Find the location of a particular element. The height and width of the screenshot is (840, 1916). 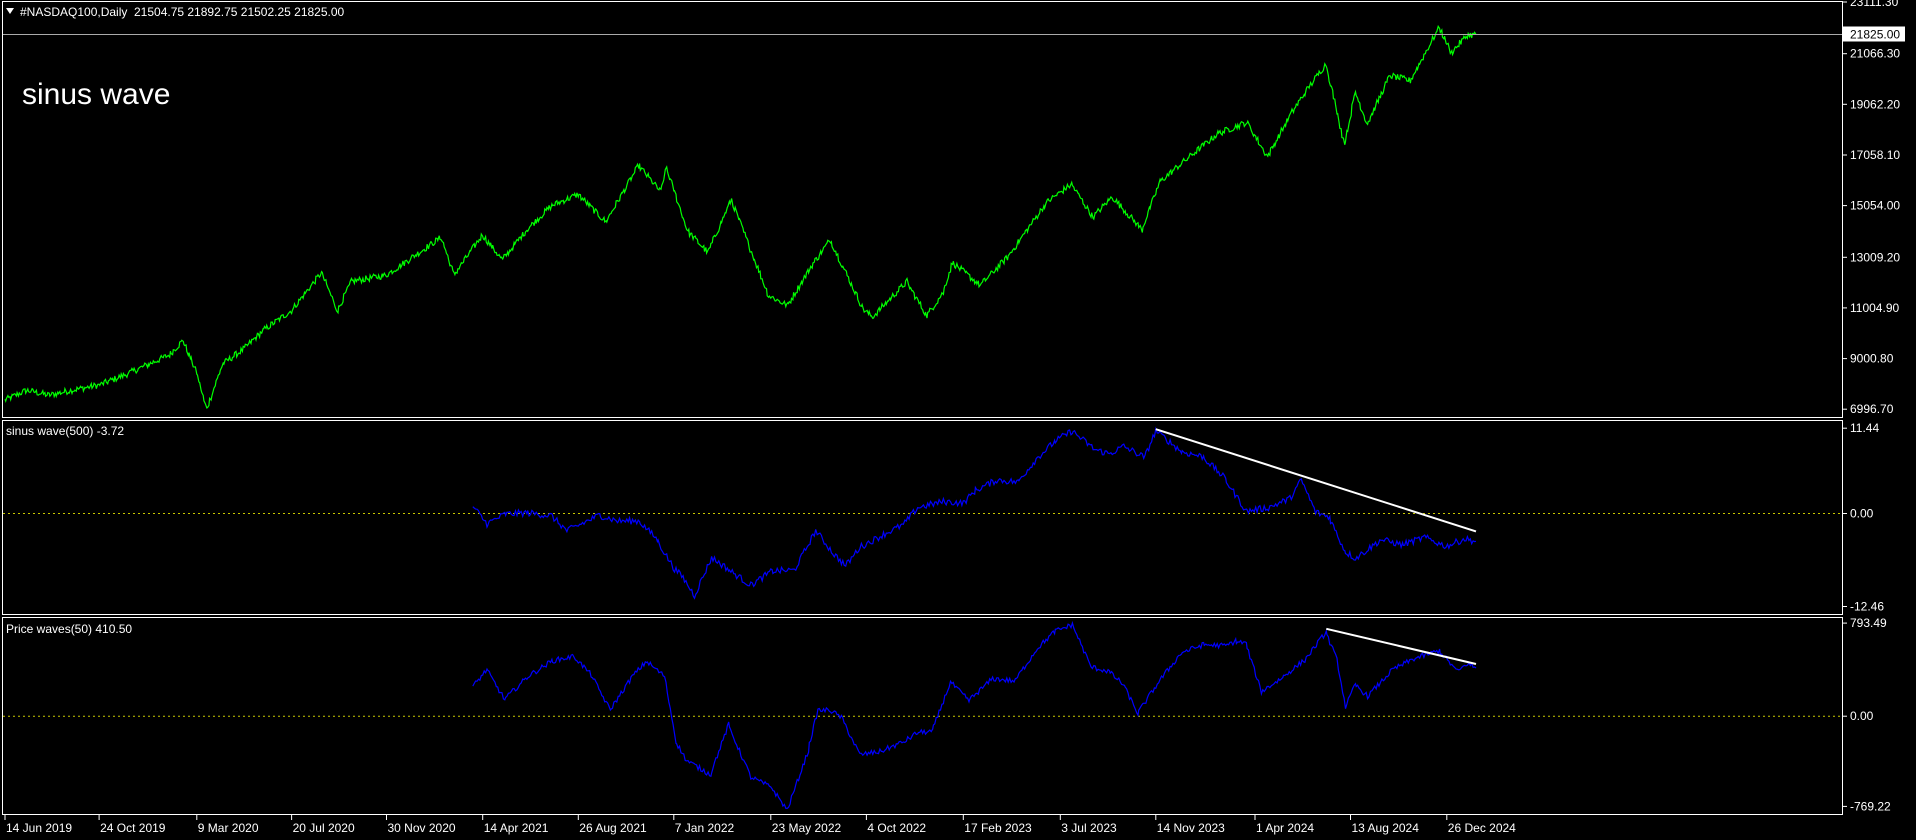

x-tick-label: 4 Oct 2022 is located at coordinates (896, 828).